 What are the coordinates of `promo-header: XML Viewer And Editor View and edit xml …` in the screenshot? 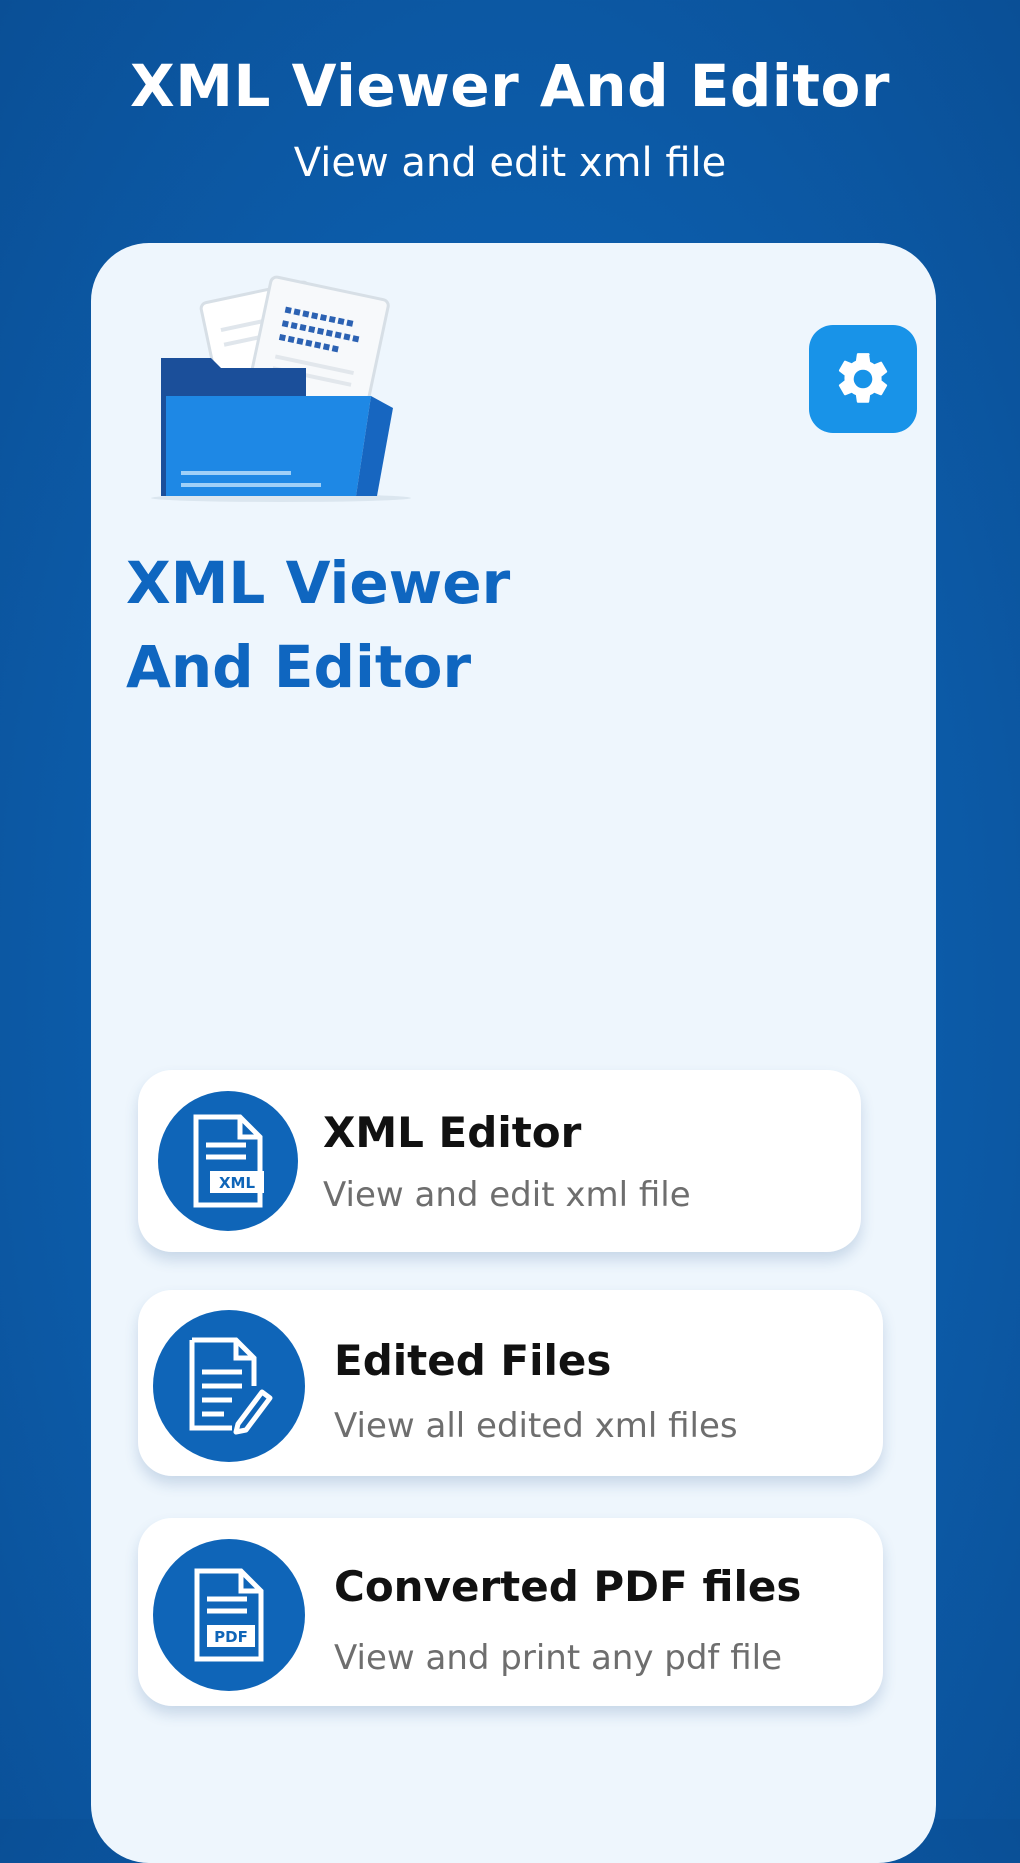 It's located at (510, 115).